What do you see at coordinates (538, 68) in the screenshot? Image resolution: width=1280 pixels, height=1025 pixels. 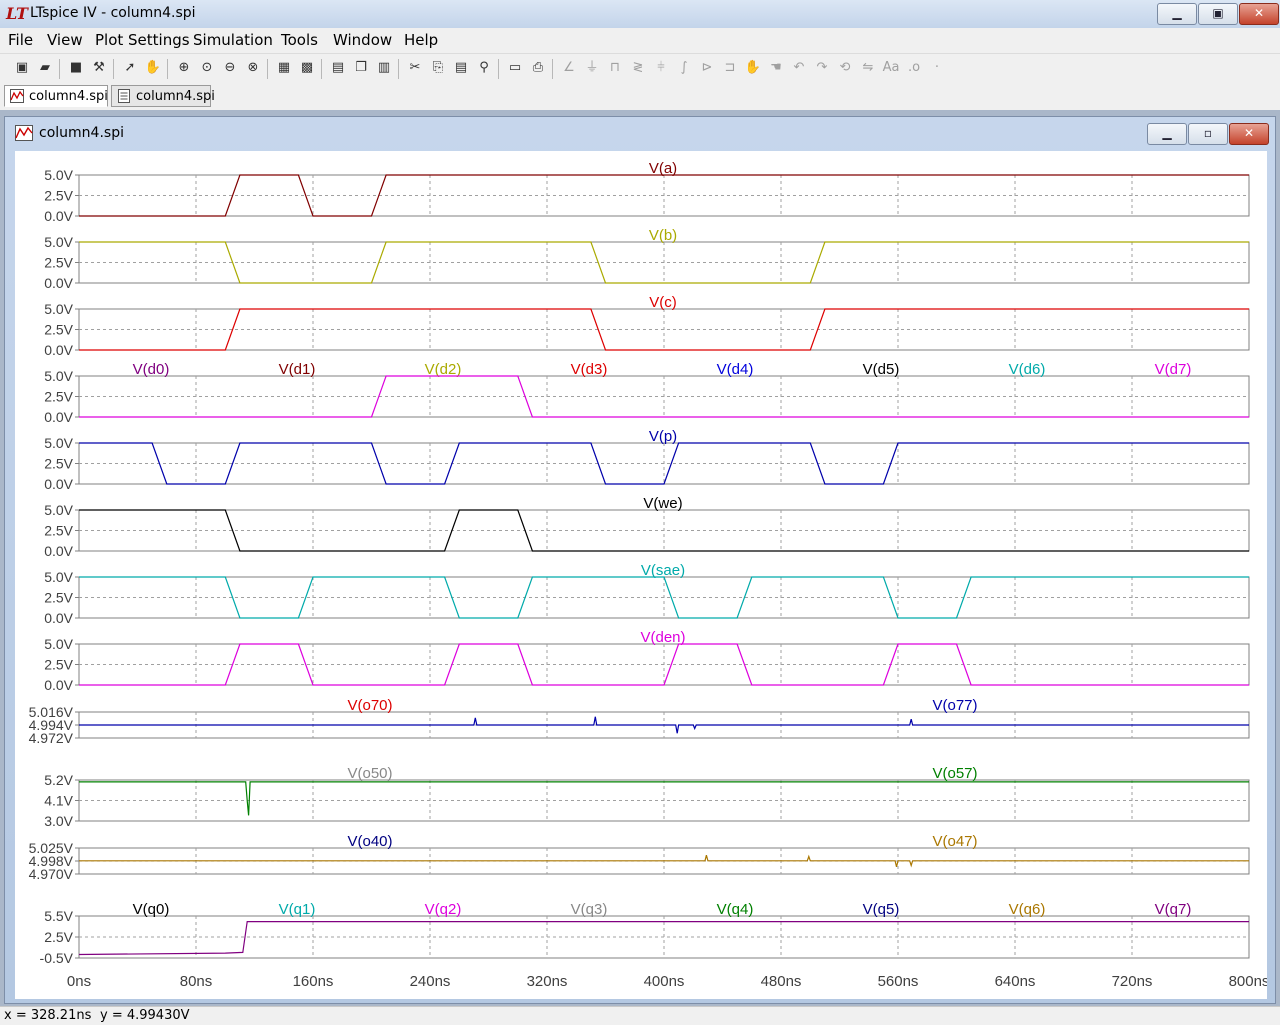 I see `print-icon: ⎙` at bounding box center [538, 68].